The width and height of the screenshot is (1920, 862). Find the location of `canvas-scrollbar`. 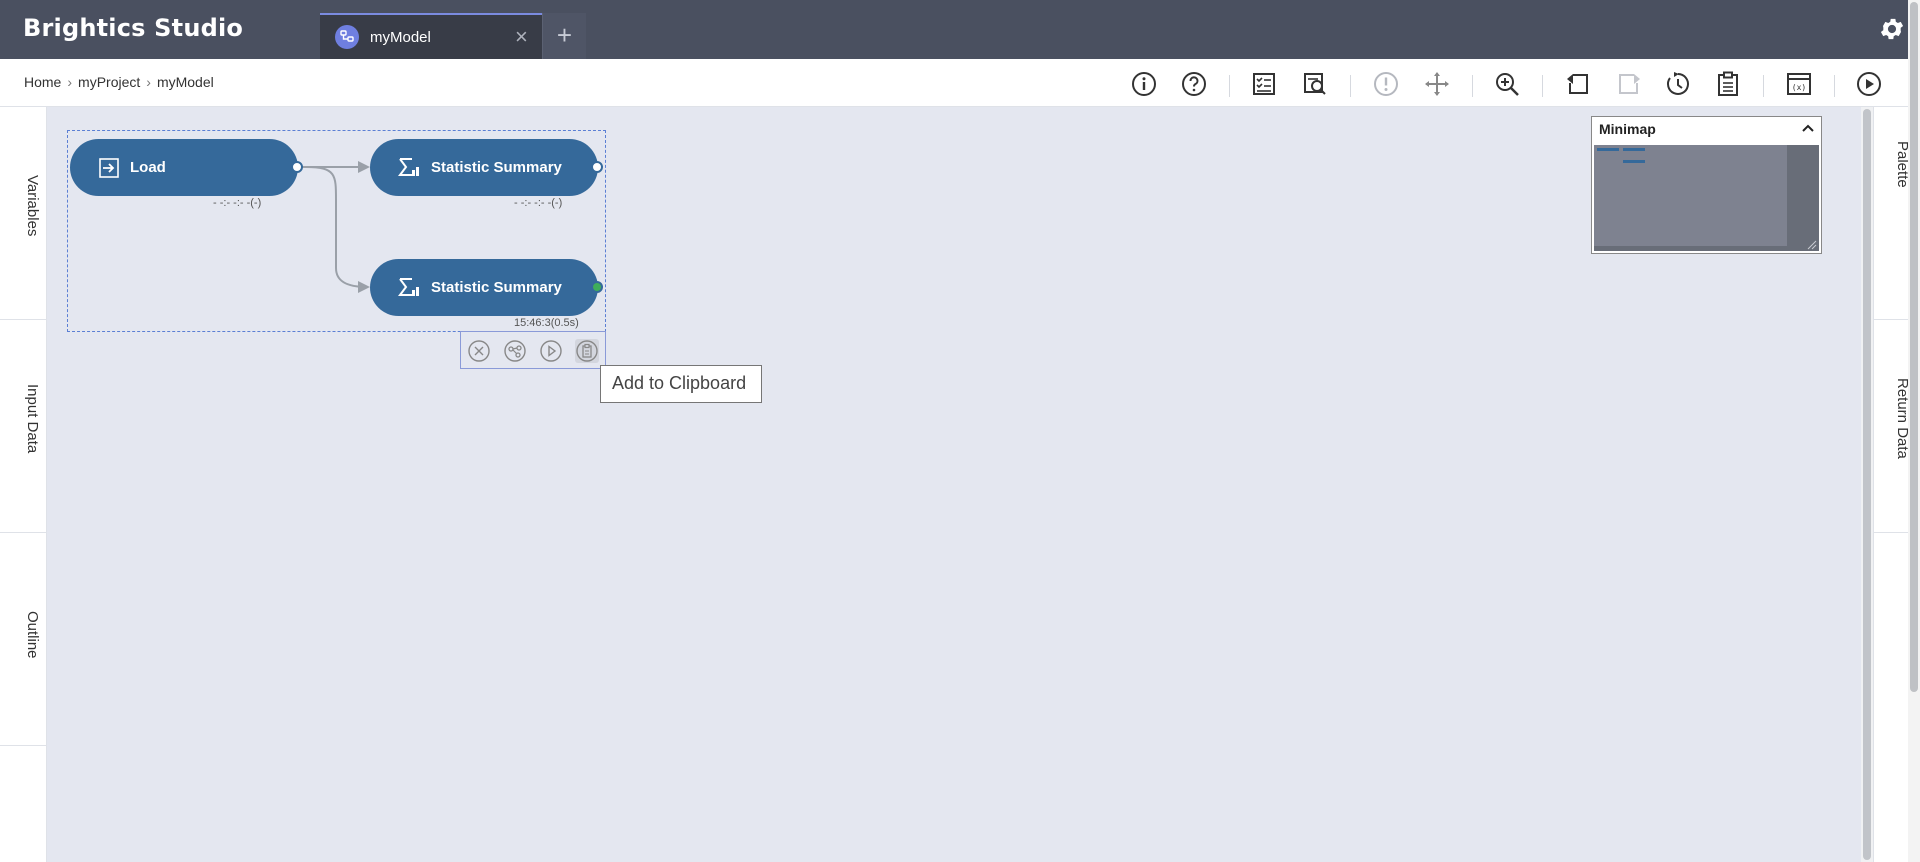

canvas-scrollbar is located at coordinates (1867, 484).